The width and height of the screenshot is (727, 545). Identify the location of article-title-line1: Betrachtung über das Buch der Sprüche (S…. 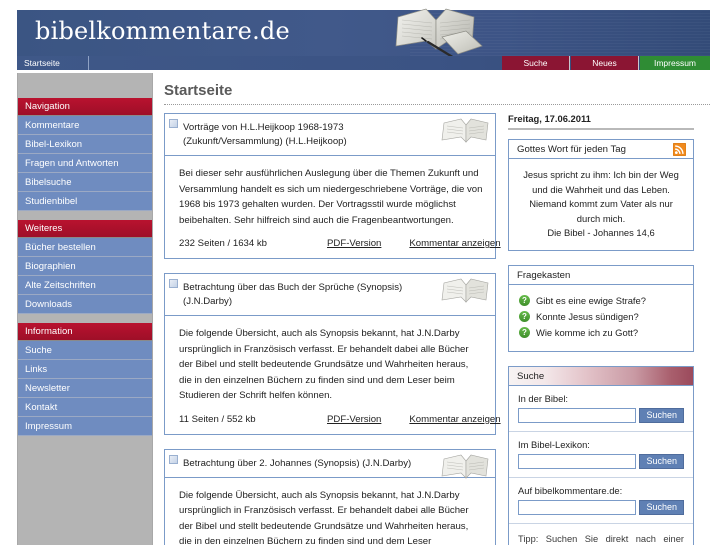
(309, 288).